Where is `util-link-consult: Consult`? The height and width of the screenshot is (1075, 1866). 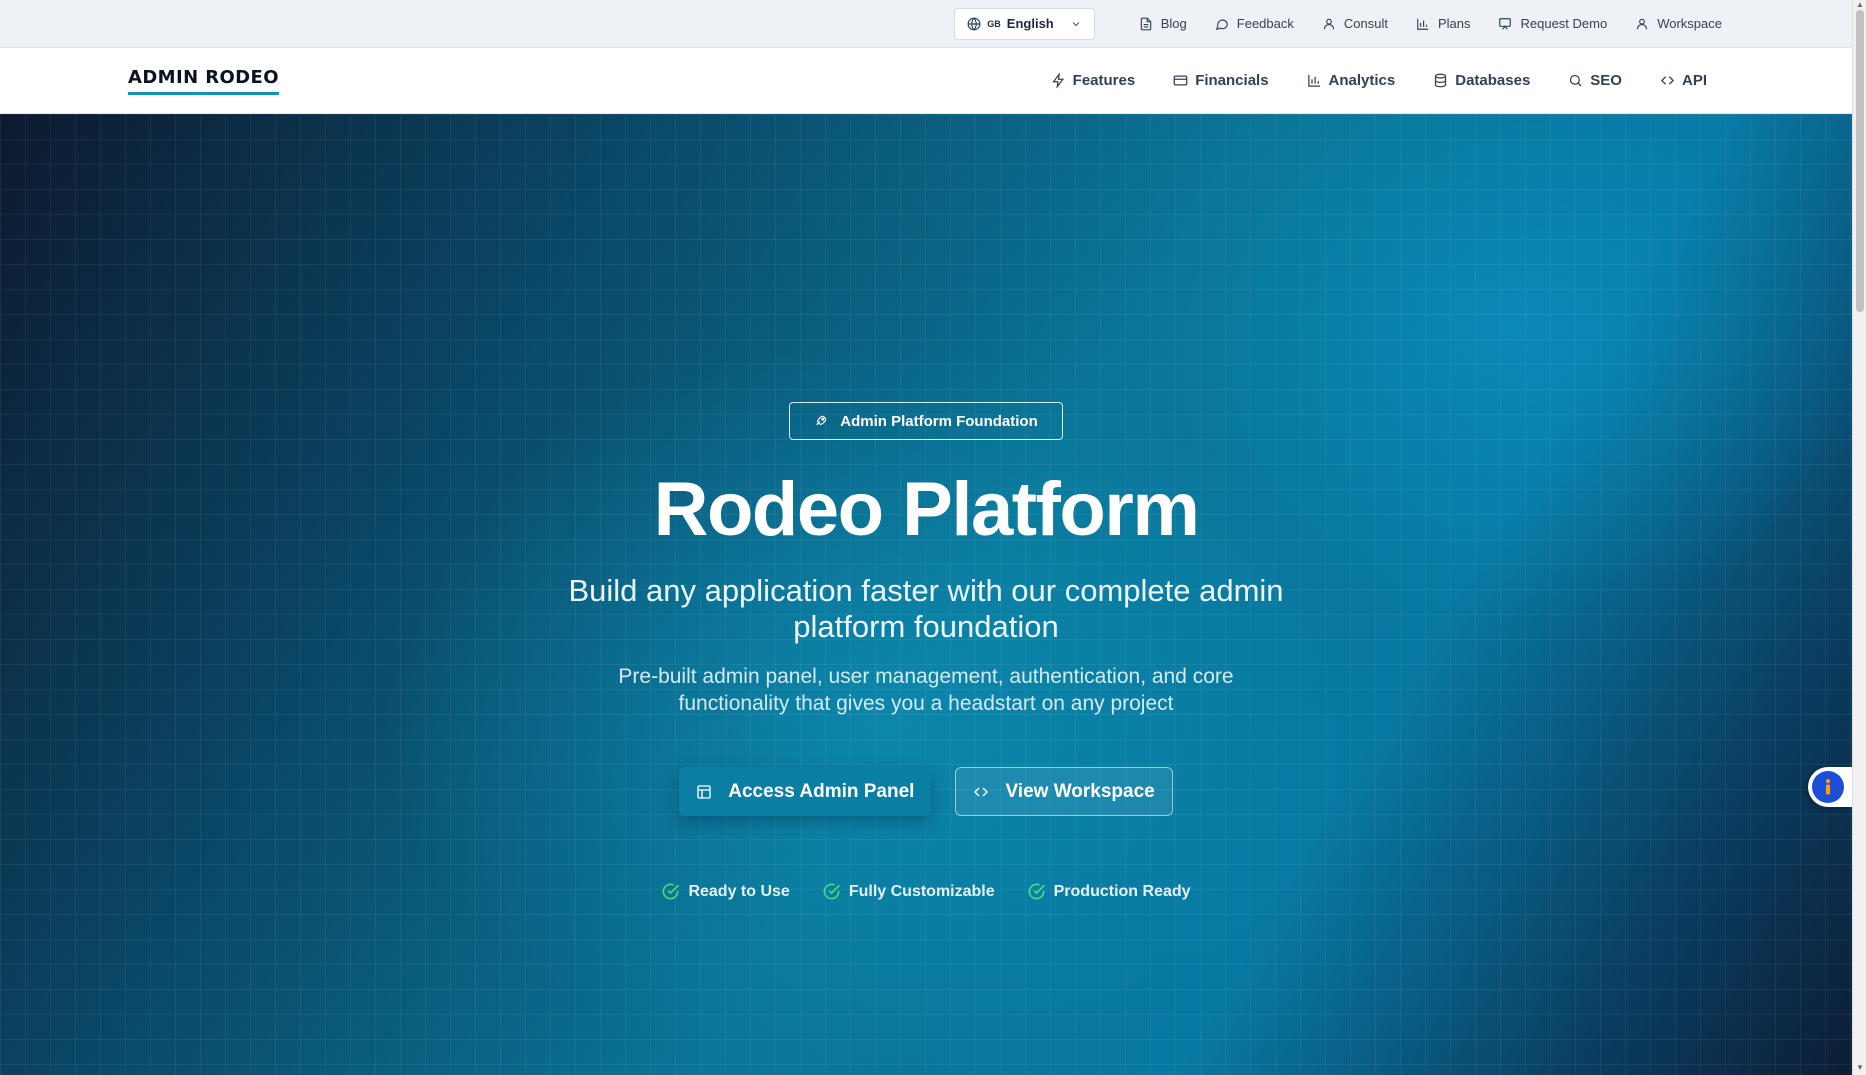 util-link-consult: Consult is located at coordinates (1355, 23).